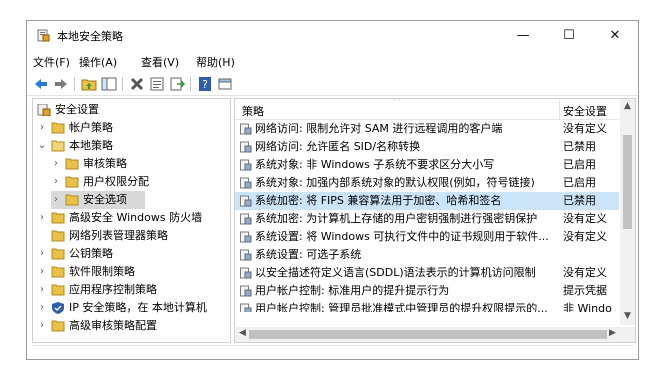 Image resolution: width=668 pixels, height=377 pixels. Describe the element at coordinates (42, 146) in the screenshot. I see `chevron-down-icon: ⌄` at that location.